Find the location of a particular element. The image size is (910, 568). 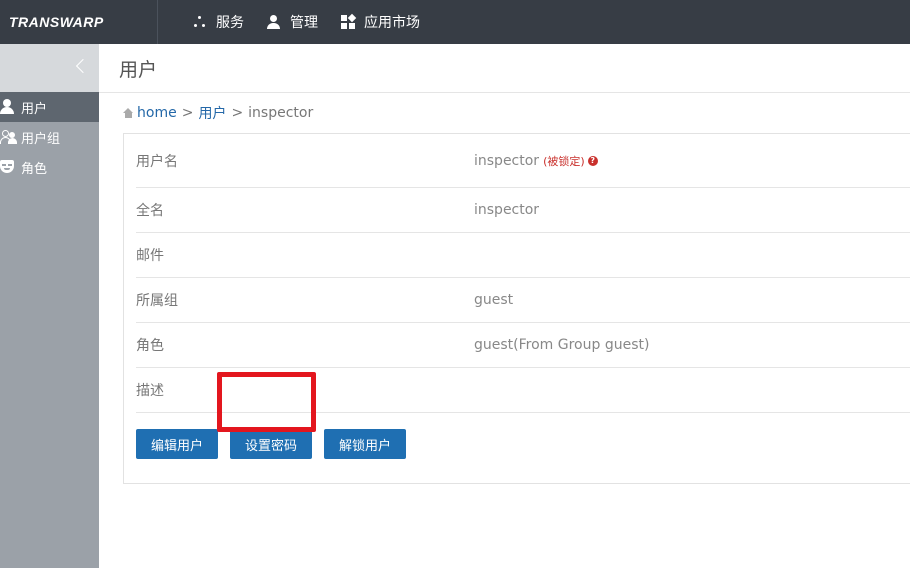

brand-logo-text: TRANSWARP is located at coordinates (56, 22).